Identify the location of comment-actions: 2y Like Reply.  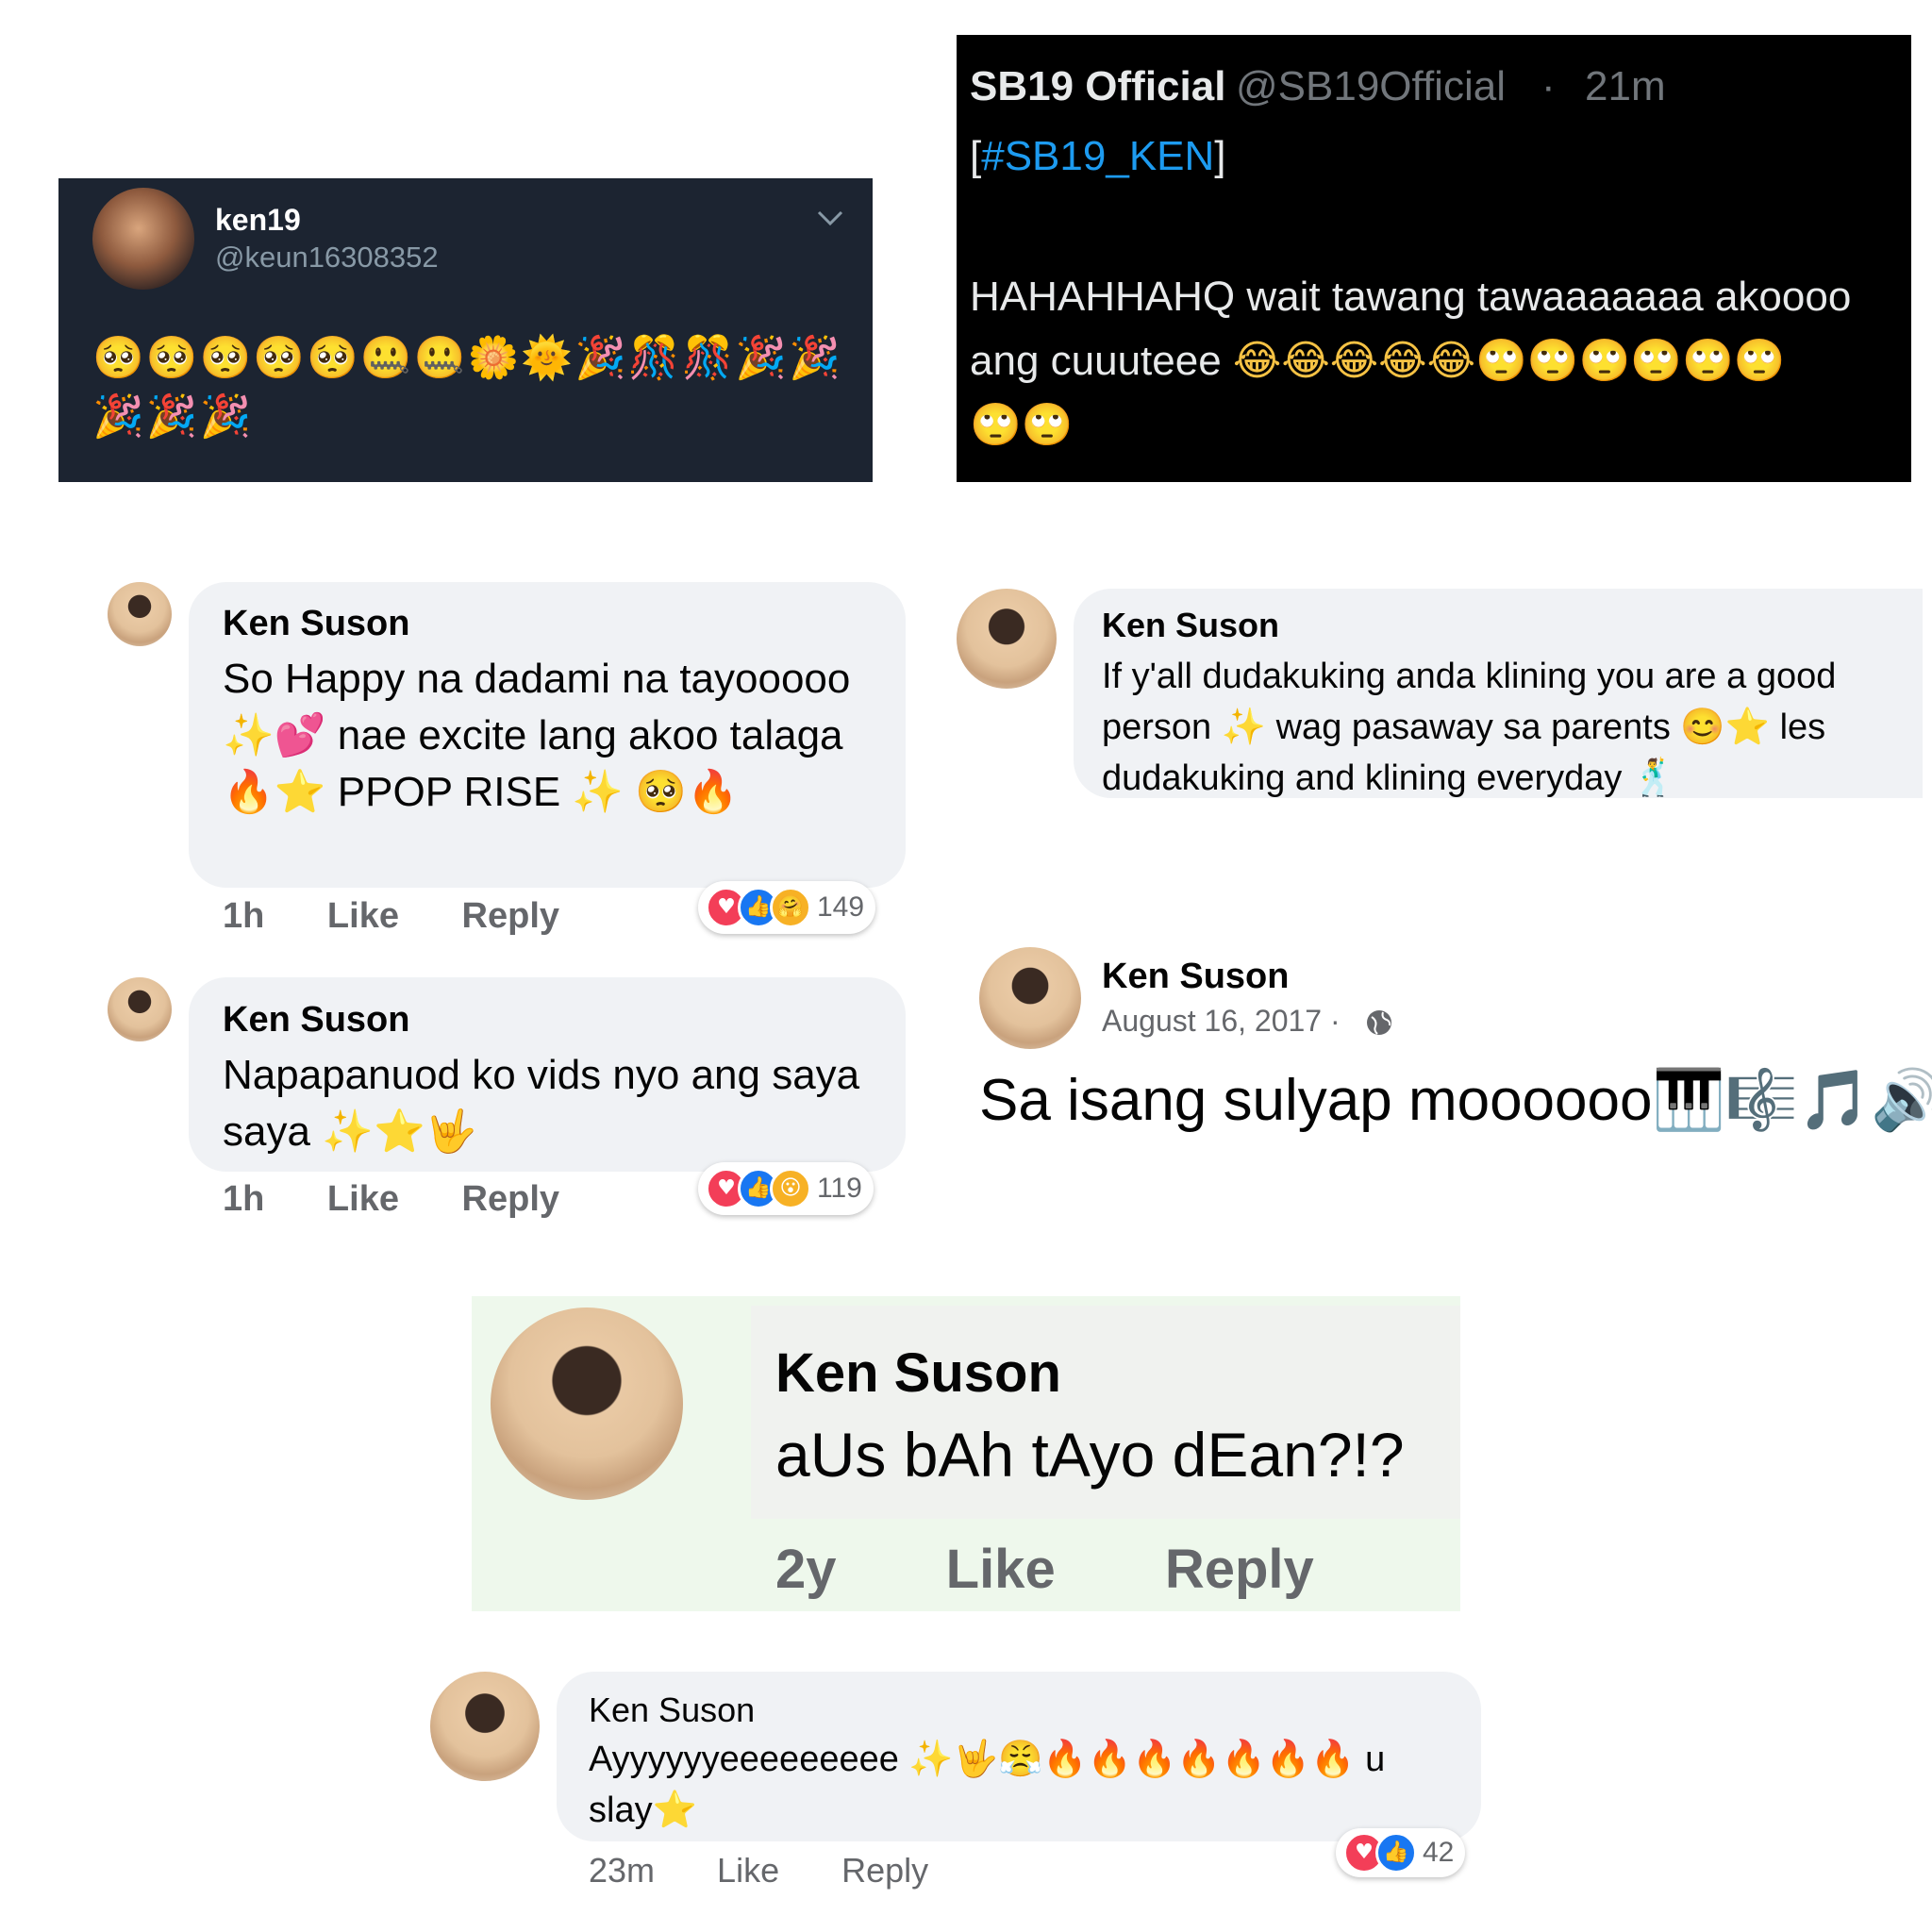
(1044, 1569).